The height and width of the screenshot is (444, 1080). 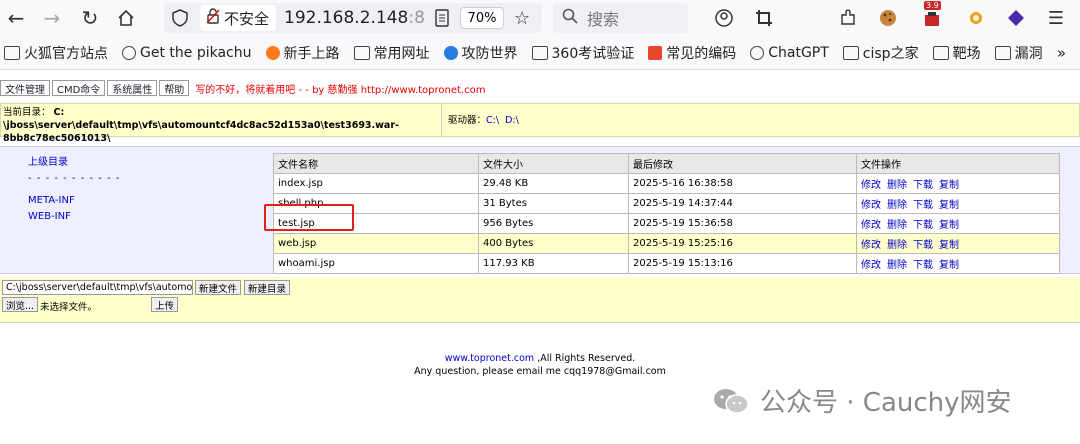 I want to click on bookmark-item: 火狐官方站点, so click(x=56, y=53).